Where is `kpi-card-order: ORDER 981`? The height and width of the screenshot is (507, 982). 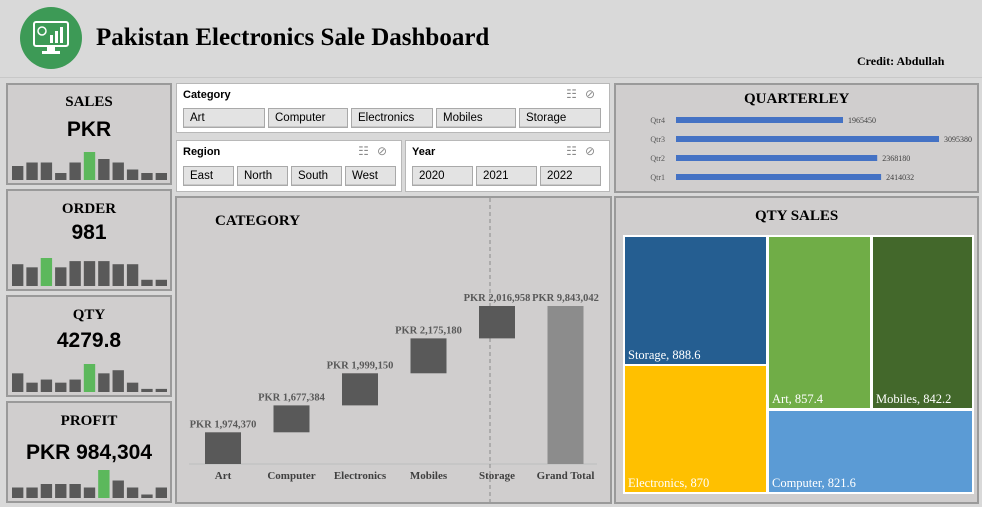 kpi-card-order: ORDER 981 is located at coordinates (89, 240).